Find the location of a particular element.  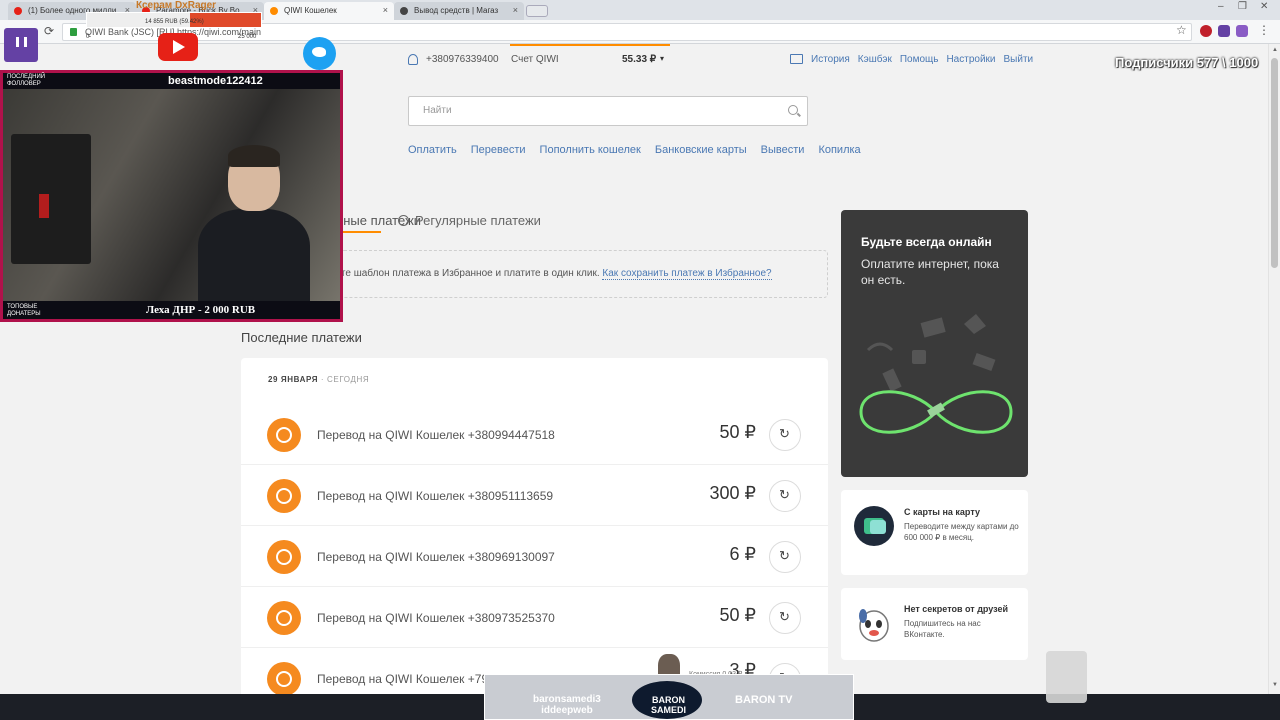

top-donator-name: Леха ДНР - 2 000 RUB is located at coordinates (201, 310).